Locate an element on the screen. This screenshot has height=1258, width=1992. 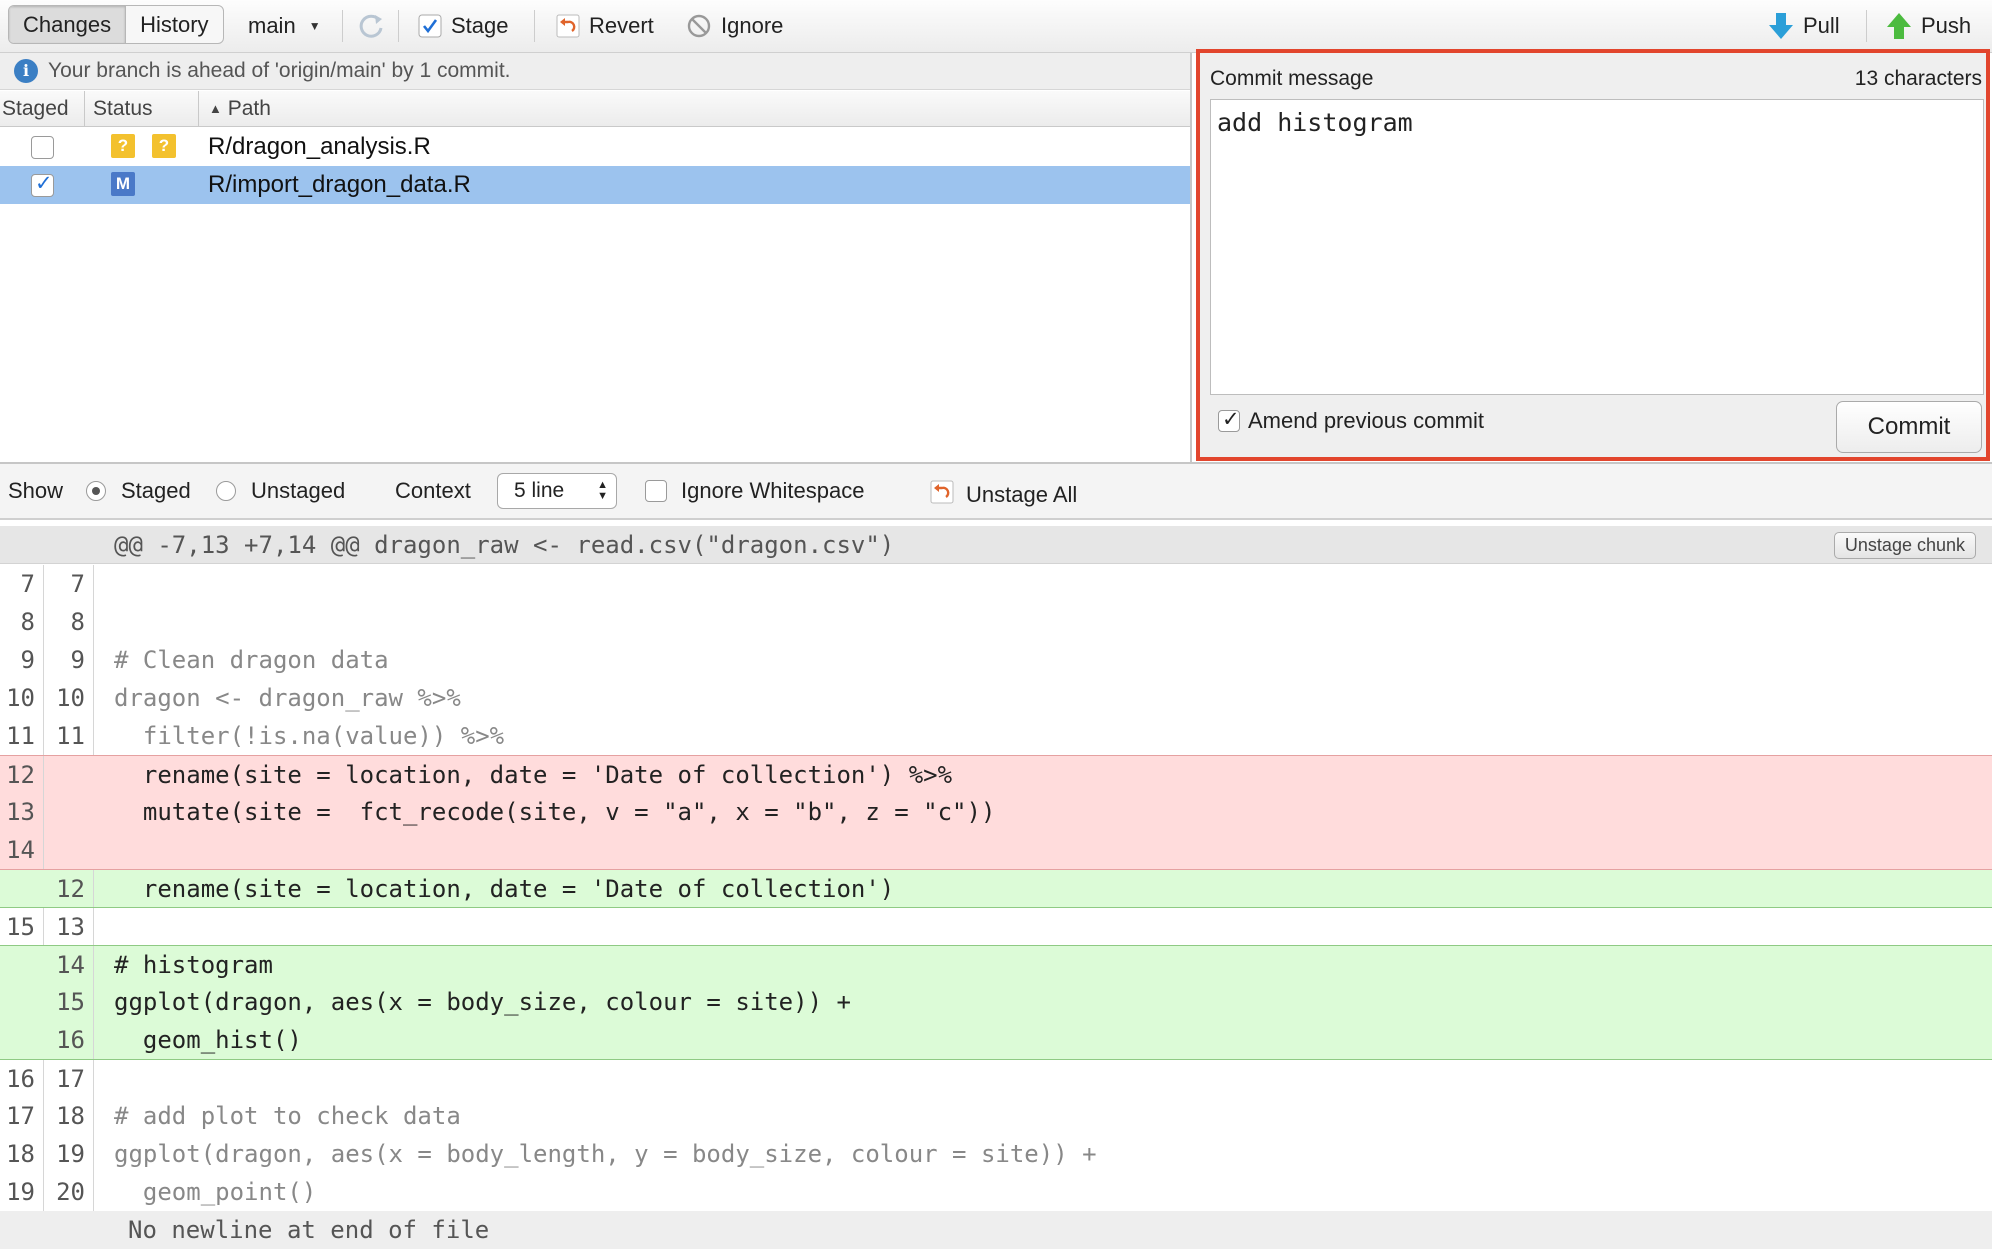
old-line-number: 17 is located at coordinates (22, 1116).